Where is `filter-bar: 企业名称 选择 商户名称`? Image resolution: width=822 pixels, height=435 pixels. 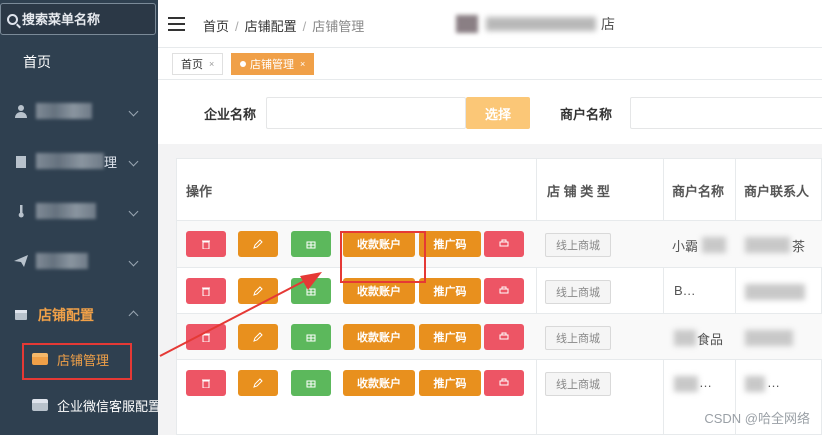
filter-bar: 企业名称 选择 商户名称 is located at coordinates (490, 112).